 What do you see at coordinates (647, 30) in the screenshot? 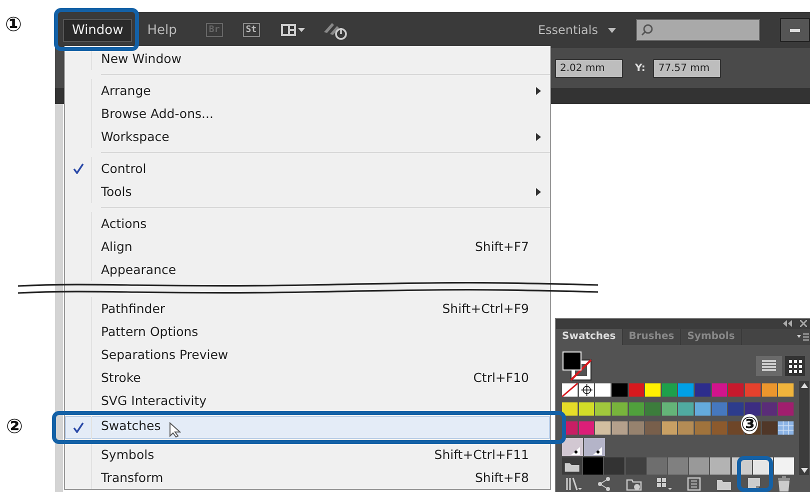
I see `search-icon` at bounding box center [647, 30].